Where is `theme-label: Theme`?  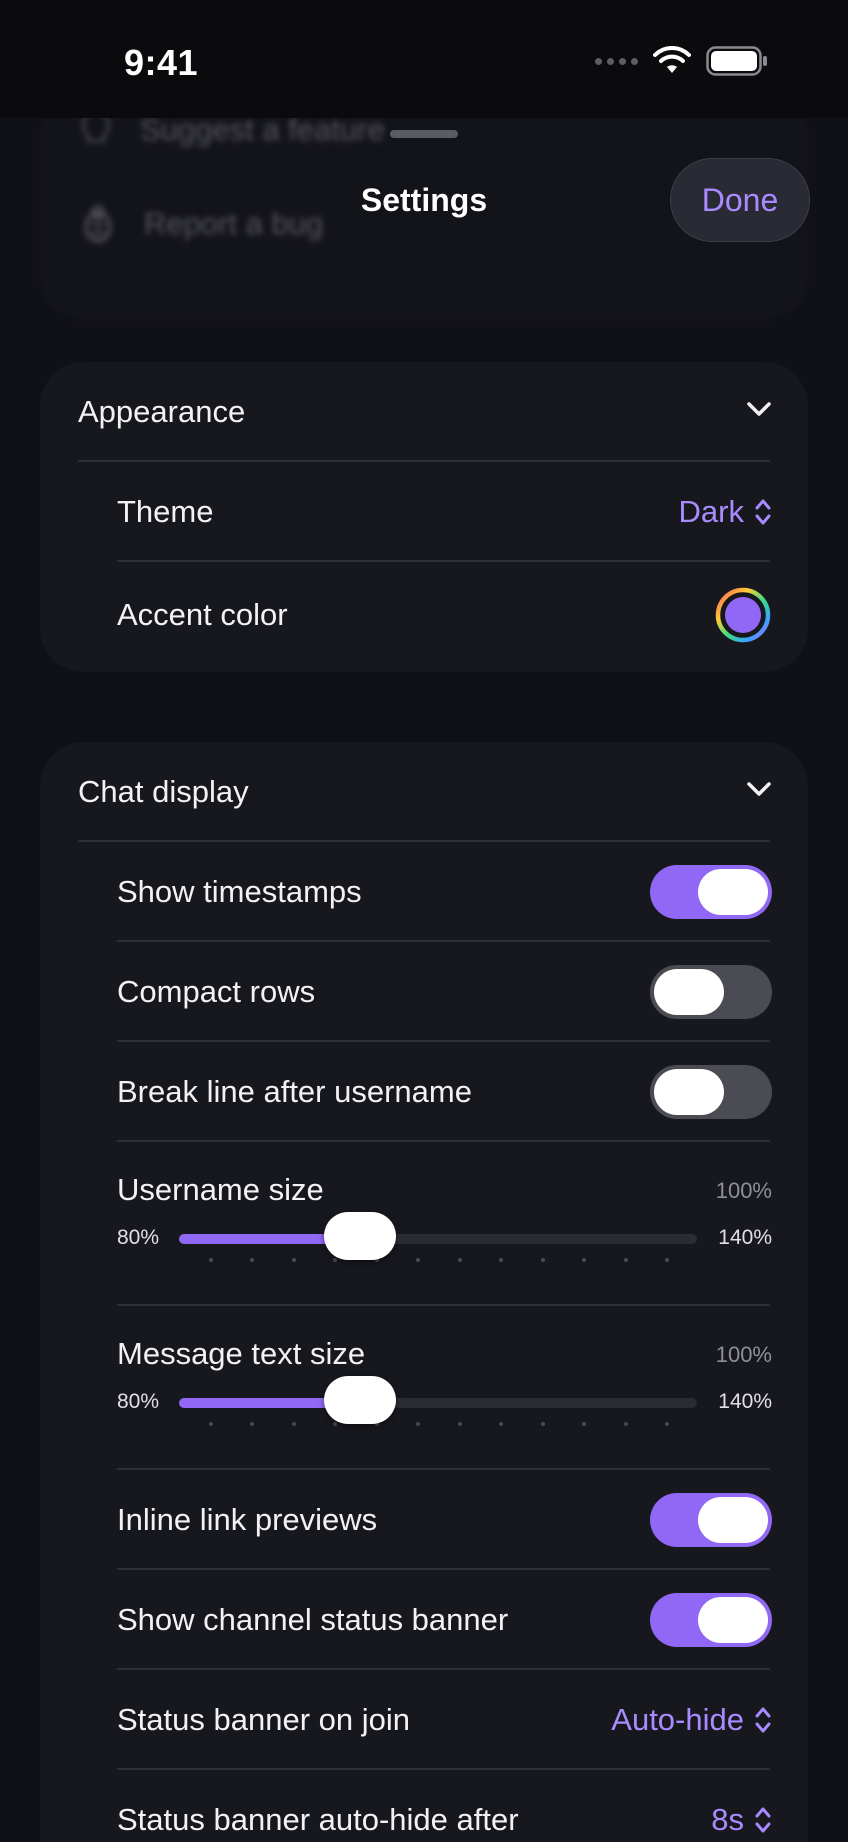 theme-label: Theme is located at coordinates (165, 511).